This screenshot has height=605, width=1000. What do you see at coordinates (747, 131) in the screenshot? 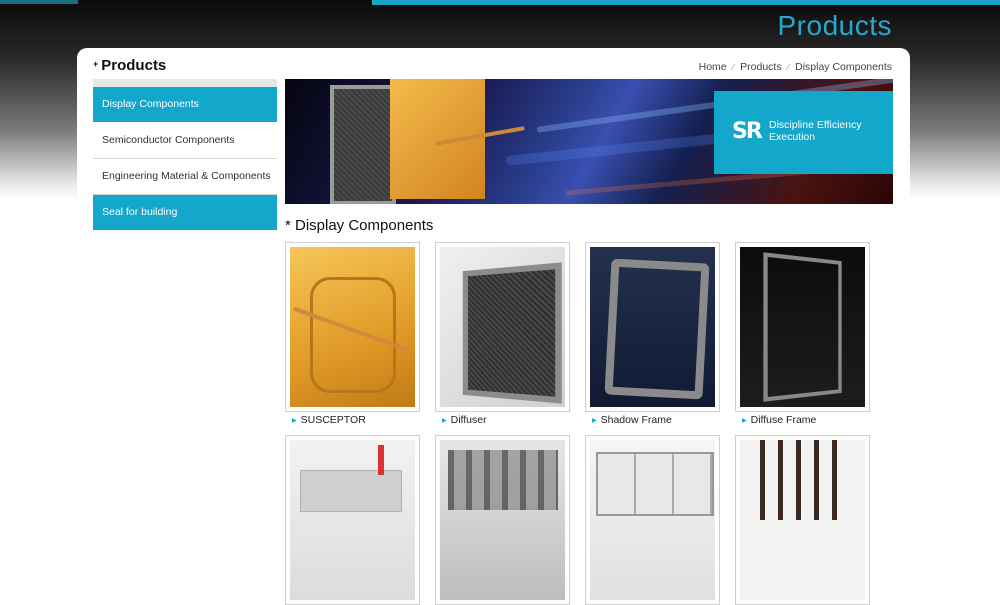
I see `sr-logo: SR` at bounding box center [747, 131].